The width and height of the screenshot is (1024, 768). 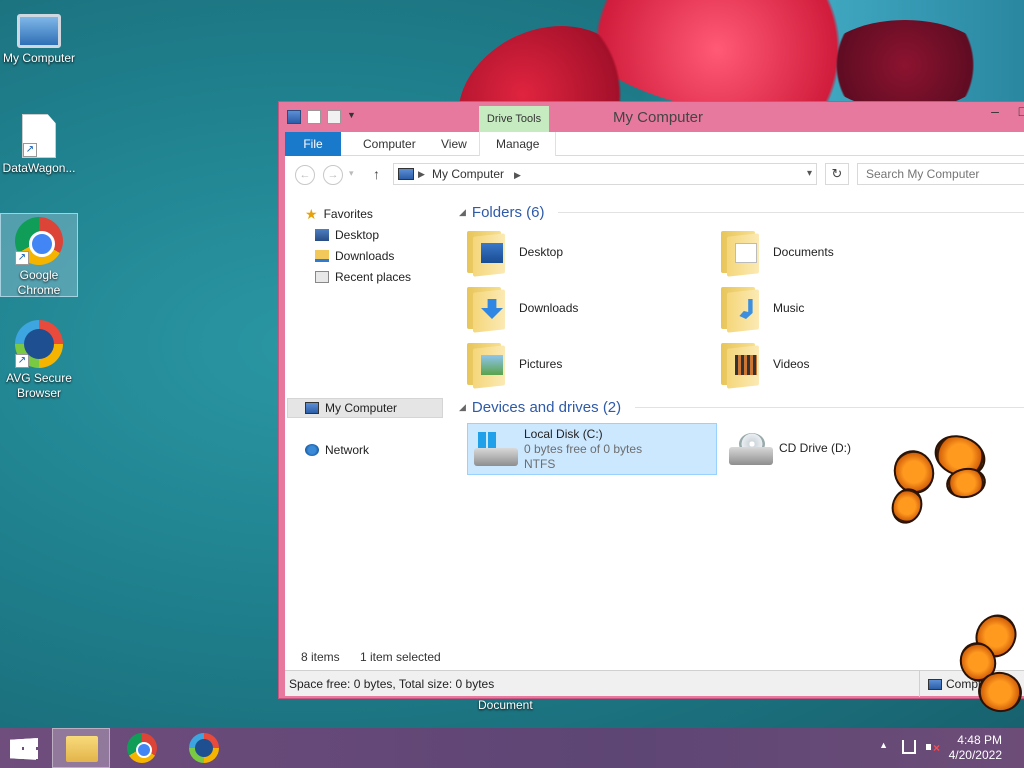 What do you see at coordinates (313, 144) in the screenshot?
I see `tab-file: File` at bounding box center [313, 144].